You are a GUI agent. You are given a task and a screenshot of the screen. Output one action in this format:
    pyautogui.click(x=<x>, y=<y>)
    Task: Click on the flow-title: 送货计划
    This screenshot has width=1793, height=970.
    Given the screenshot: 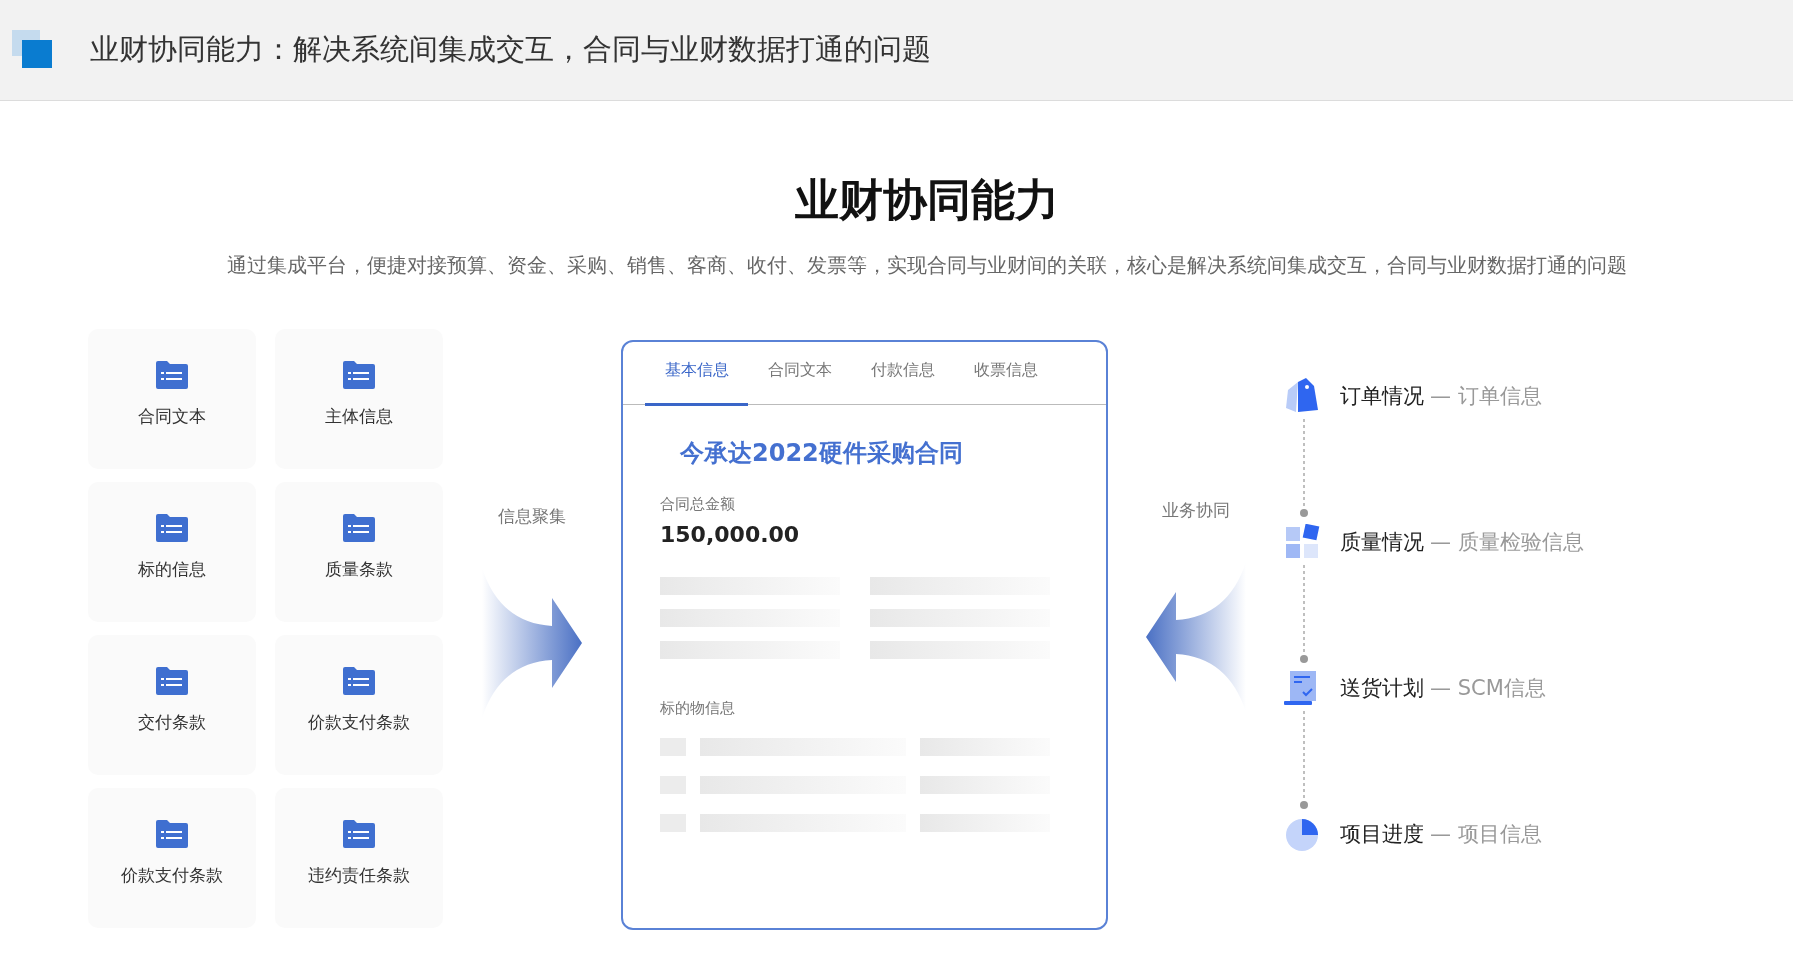 What is the action you would take?
    pyautogui.click(x=1382, y=688)
    